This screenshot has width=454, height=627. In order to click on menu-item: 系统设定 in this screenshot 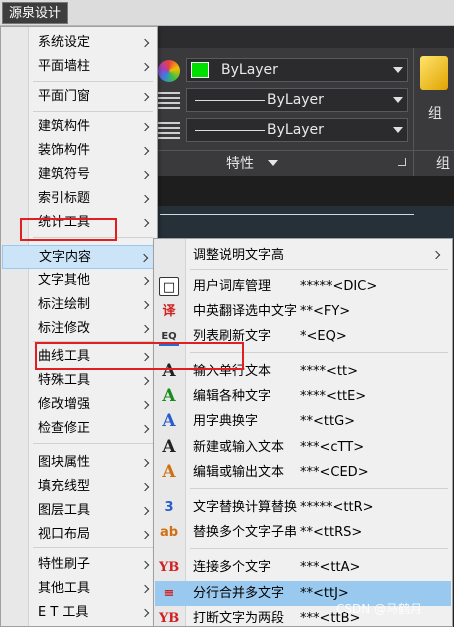, I will do `click(79, 43)`.